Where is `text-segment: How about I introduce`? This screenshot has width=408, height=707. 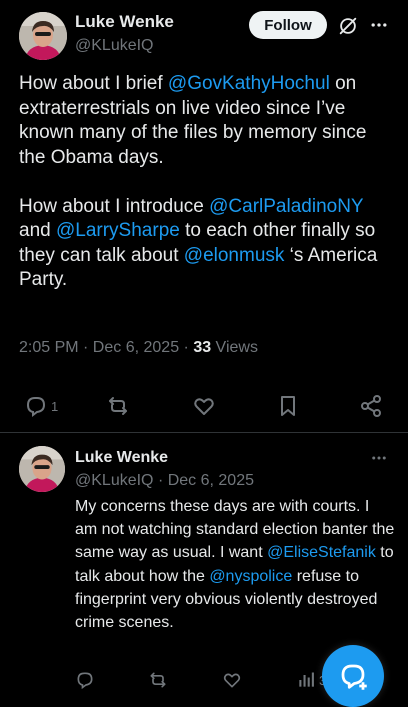 text-segment: How about I introduce is located at coordinates (114, 206).